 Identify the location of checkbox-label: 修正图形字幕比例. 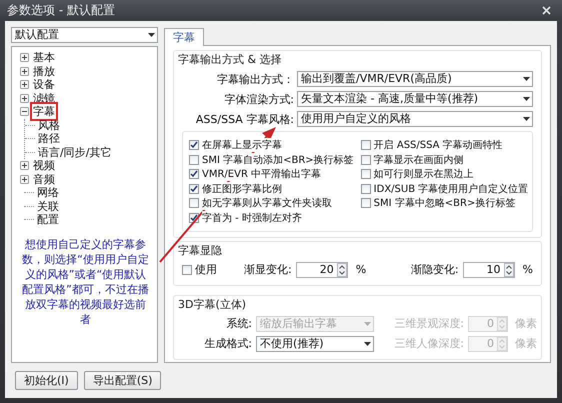
(242, 189).